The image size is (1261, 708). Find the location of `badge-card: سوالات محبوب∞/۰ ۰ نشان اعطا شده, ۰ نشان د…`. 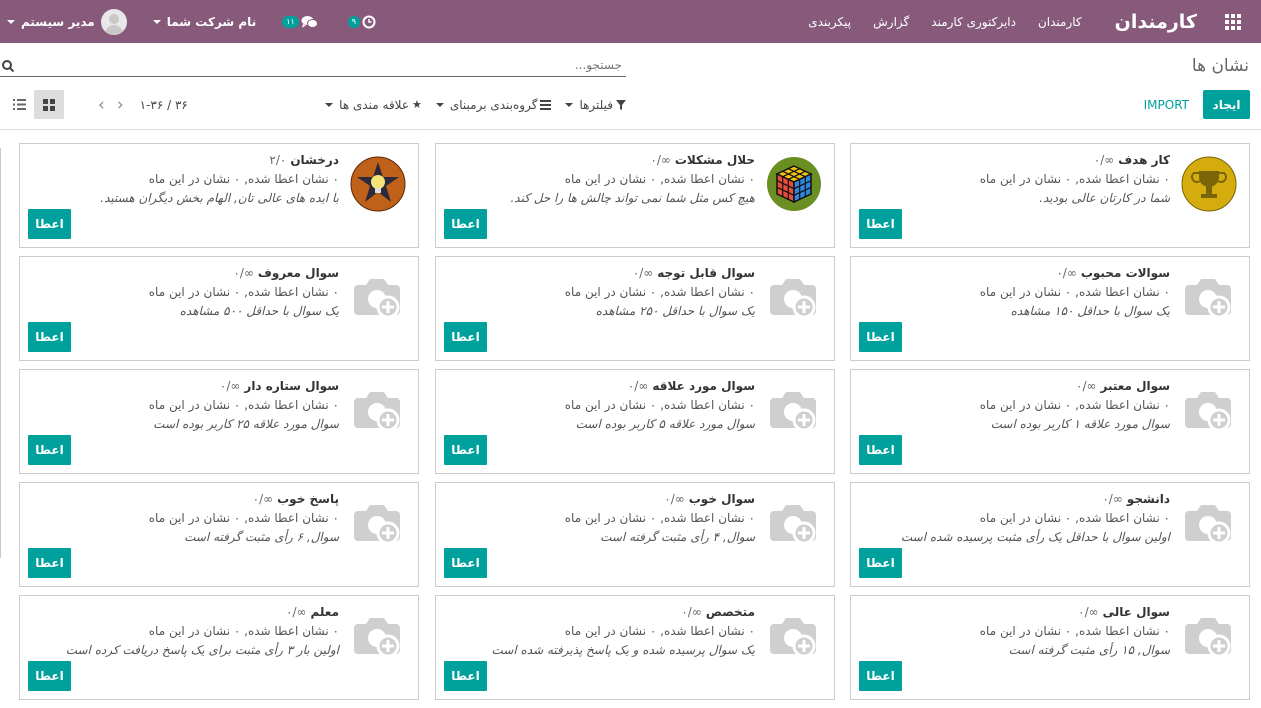

badge-card: سوالات محبوب∞/۰ ۰ نشان اعطا شده, ۰ نشان د… is located at coordinates (1050, 308).